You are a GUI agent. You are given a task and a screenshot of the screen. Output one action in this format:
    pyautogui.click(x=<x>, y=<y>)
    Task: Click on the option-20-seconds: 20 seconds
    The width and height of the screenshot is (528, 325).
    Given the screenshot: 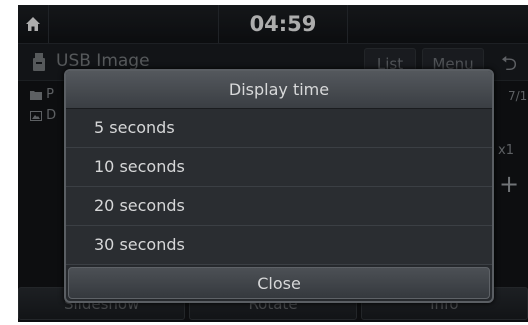 What is the action you would take?
    pyautogui.click(x=279, y=206)
    